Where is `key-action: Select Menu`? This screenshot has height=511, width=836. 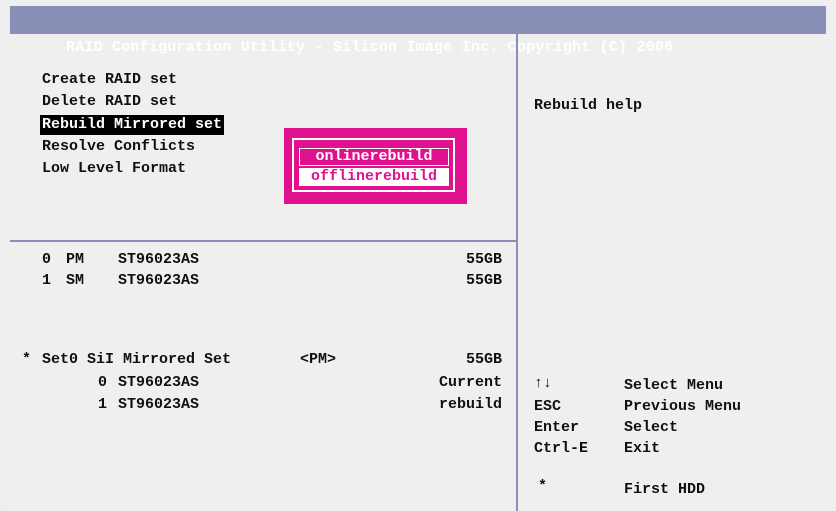
key-action: Select Menu is located at coordinates (674, 385).